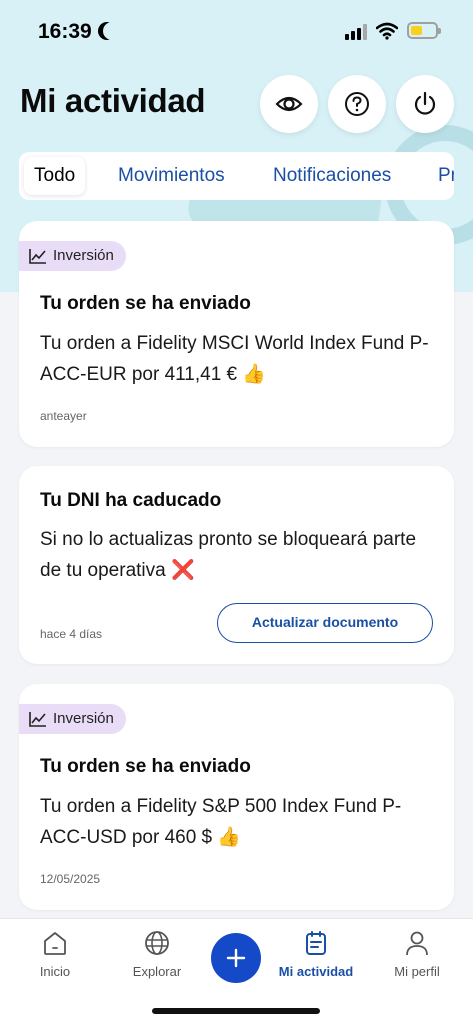 This screenshot has height=1024, width=473. What do you see at coordinates (113, 100) in the screenshot?
I see `page-title: Mi actividad` at bounding box center [113, 100].